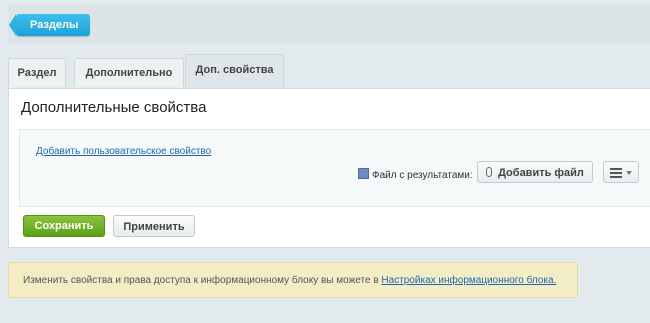  I want to click on help-icon, so click(363, 173).